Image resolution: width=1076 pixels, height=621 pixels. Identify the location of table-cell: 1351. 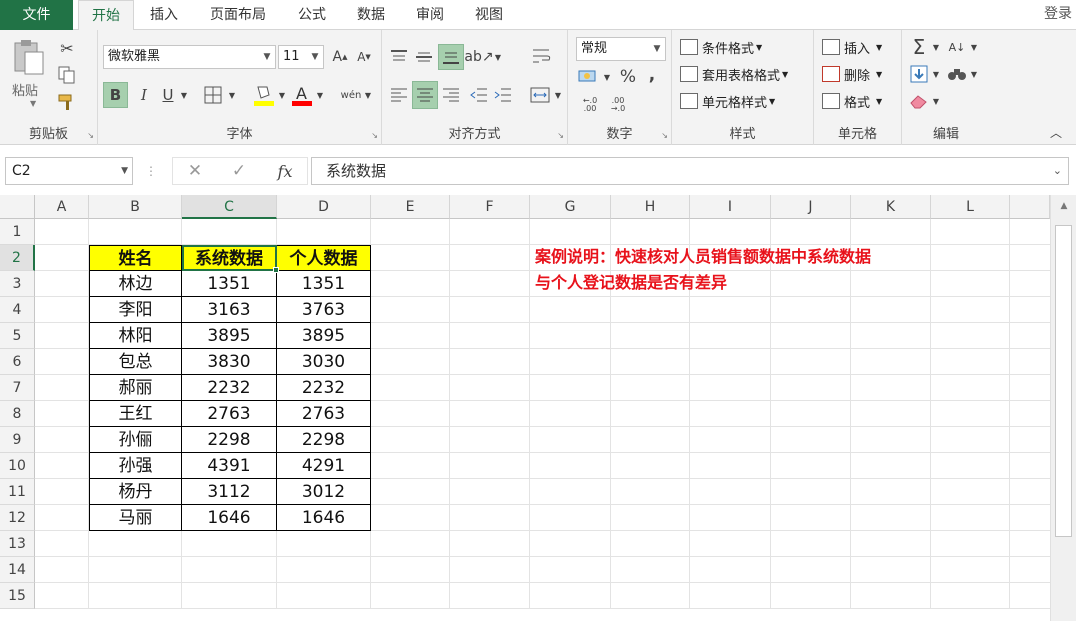
(324, 284).